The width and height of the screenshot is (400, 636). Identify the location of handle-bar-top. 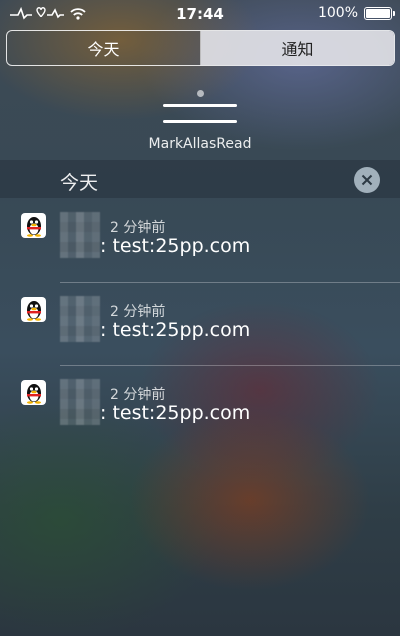
(200, 105).